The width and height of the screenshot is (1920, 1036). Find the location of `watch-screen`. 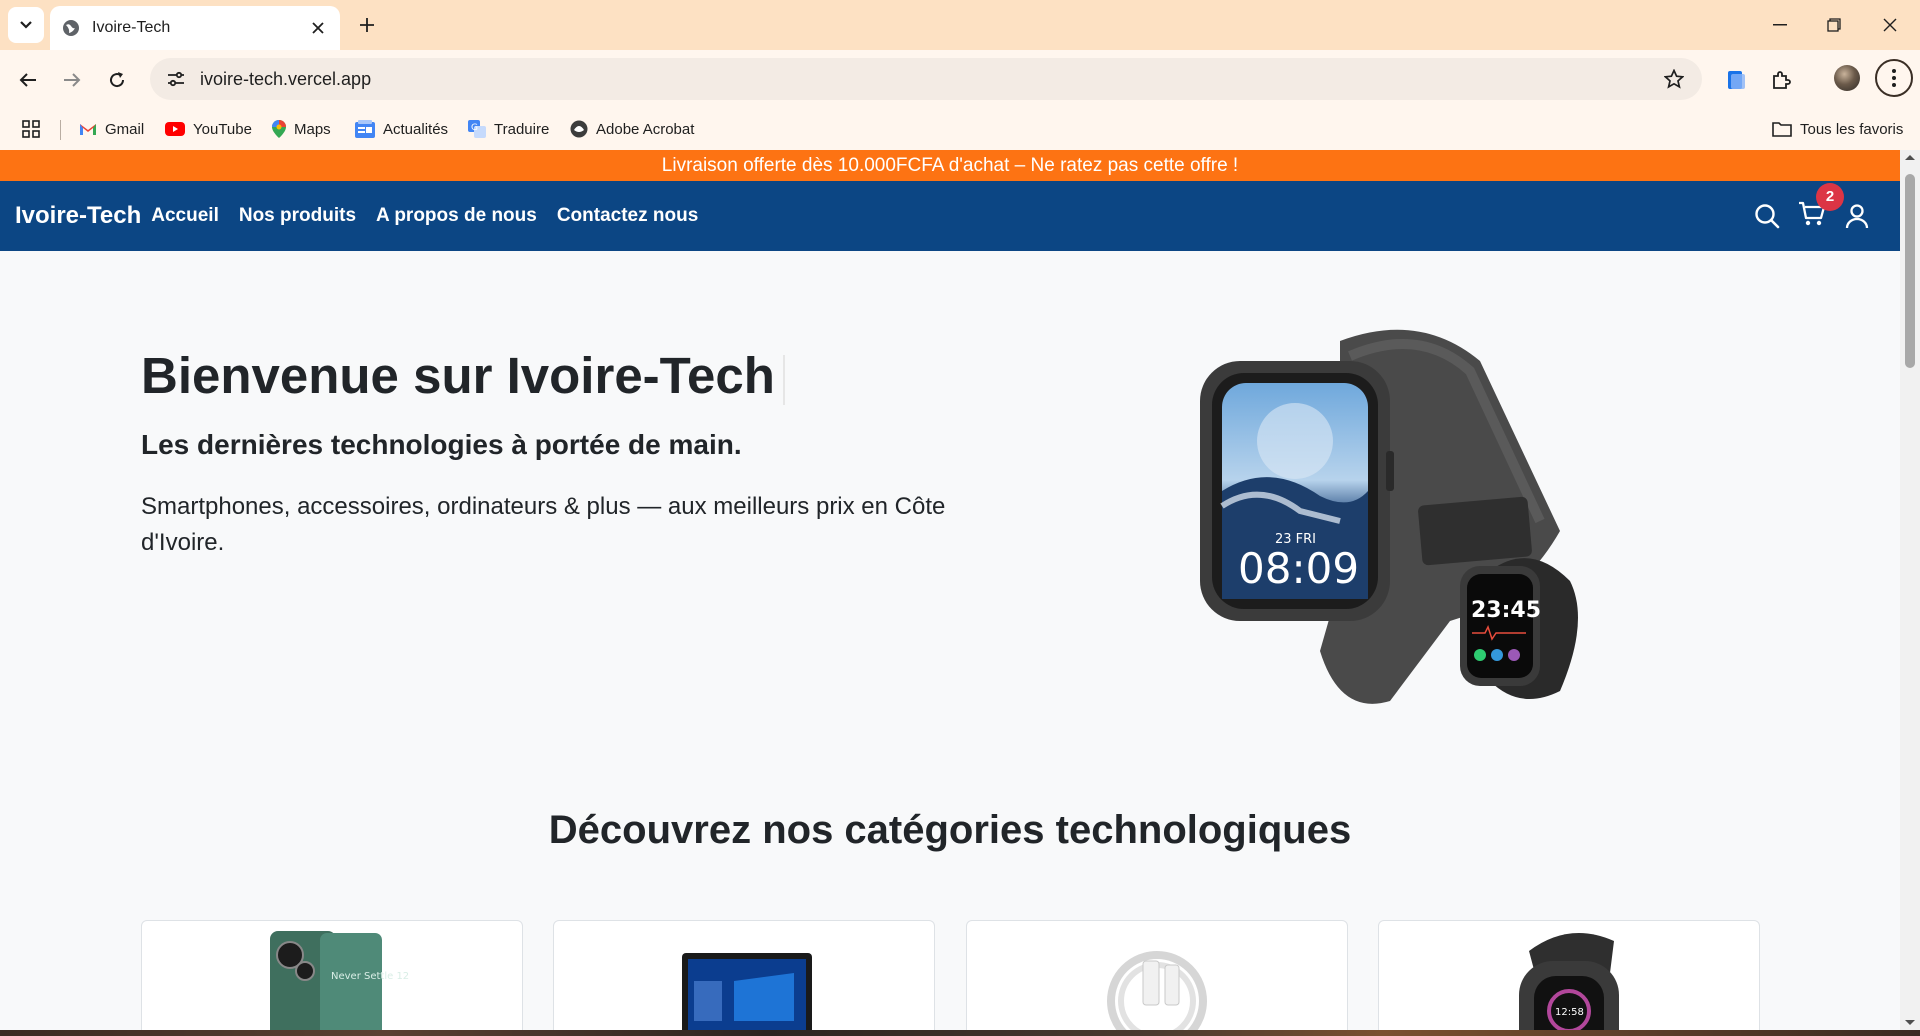

watch-screen is located at coordinates (1569, 1003).